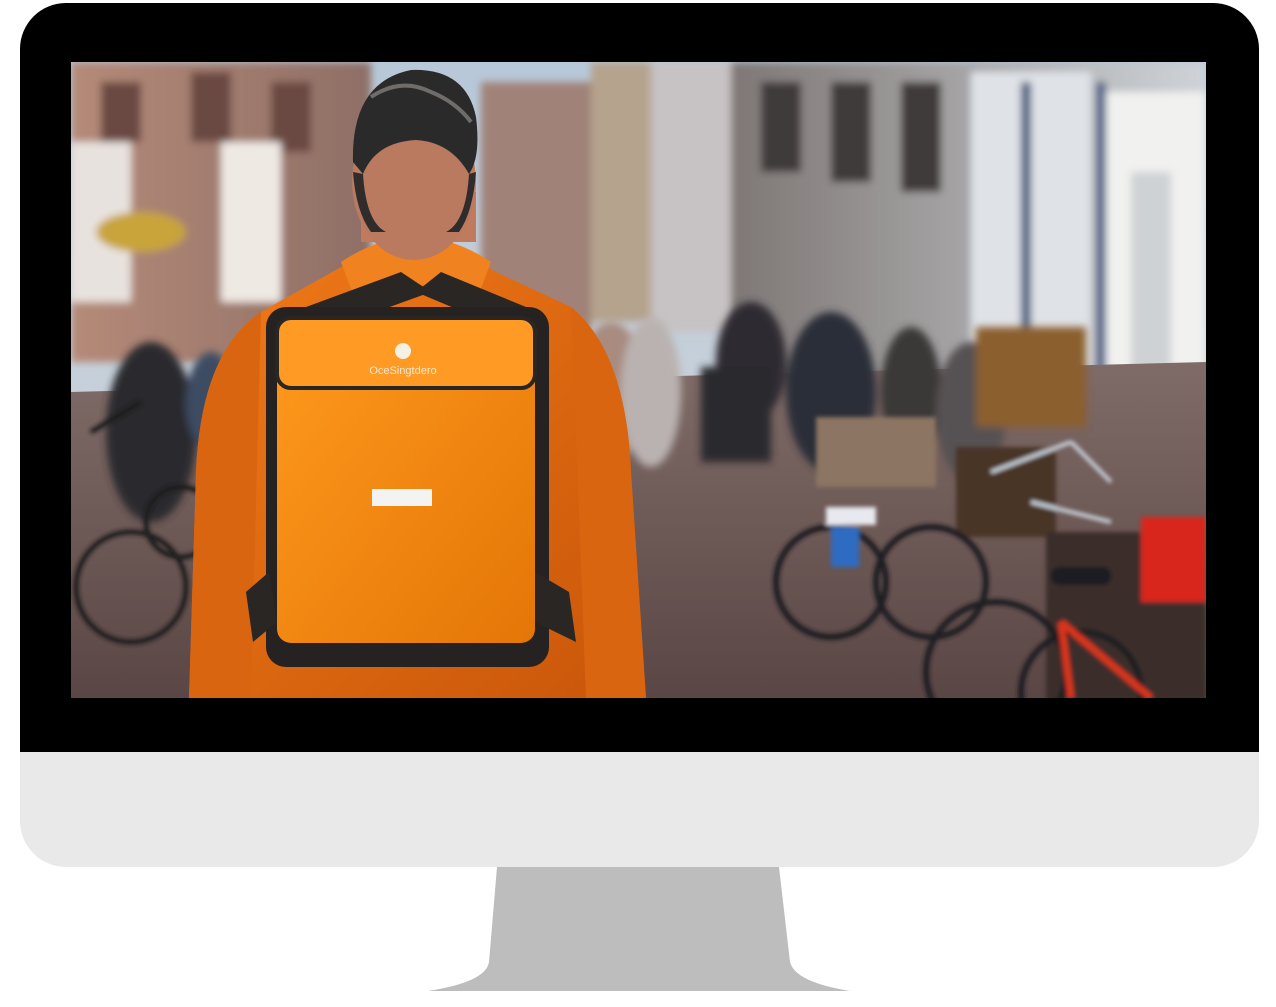  Describe the element at coordinates (411, 469) in the screenshot. I see `orange-backpack: OceSingtdero` at that location.